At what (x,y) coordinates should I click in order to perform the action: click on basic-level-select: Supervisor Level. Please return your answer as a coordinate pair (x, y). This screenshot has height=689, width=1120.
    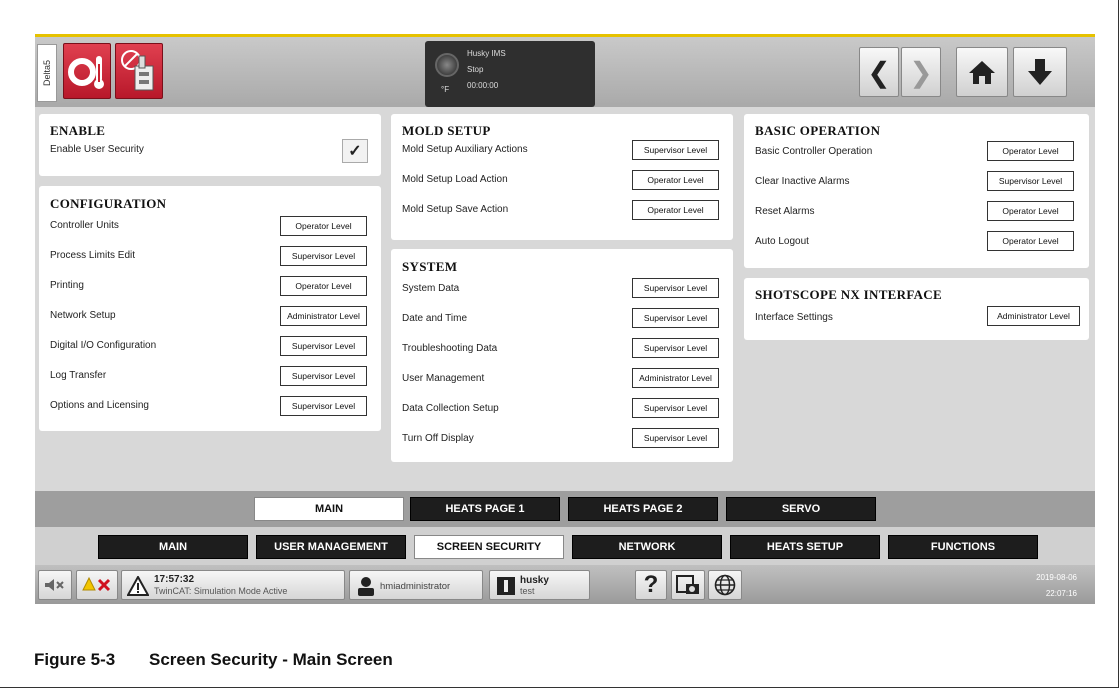
    Looking at the image, I should click on (1030, 181).